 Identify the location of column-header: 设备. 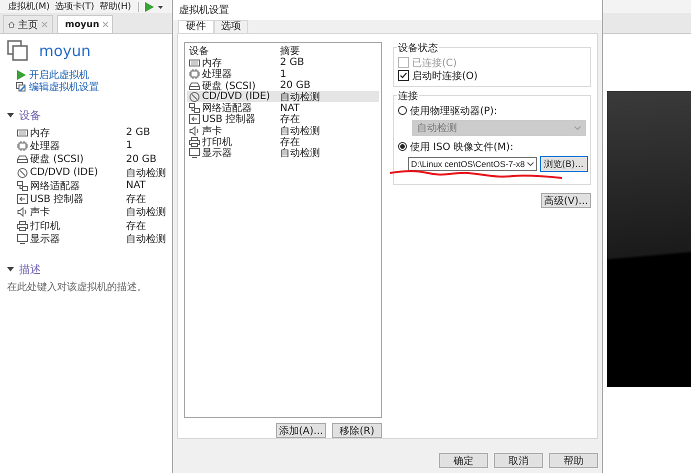
(199, 51).